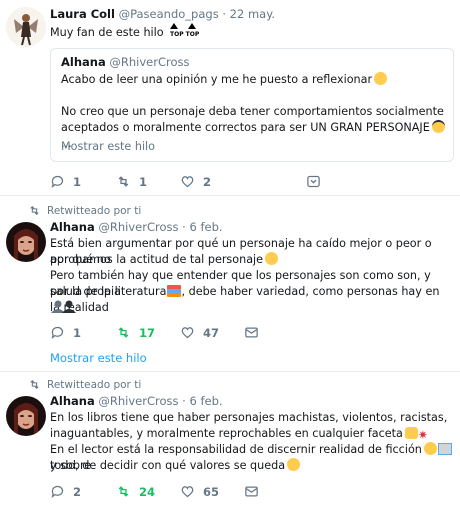 The image size is (460, 505). I want to click on reply-button: 2, so click(65, 491).